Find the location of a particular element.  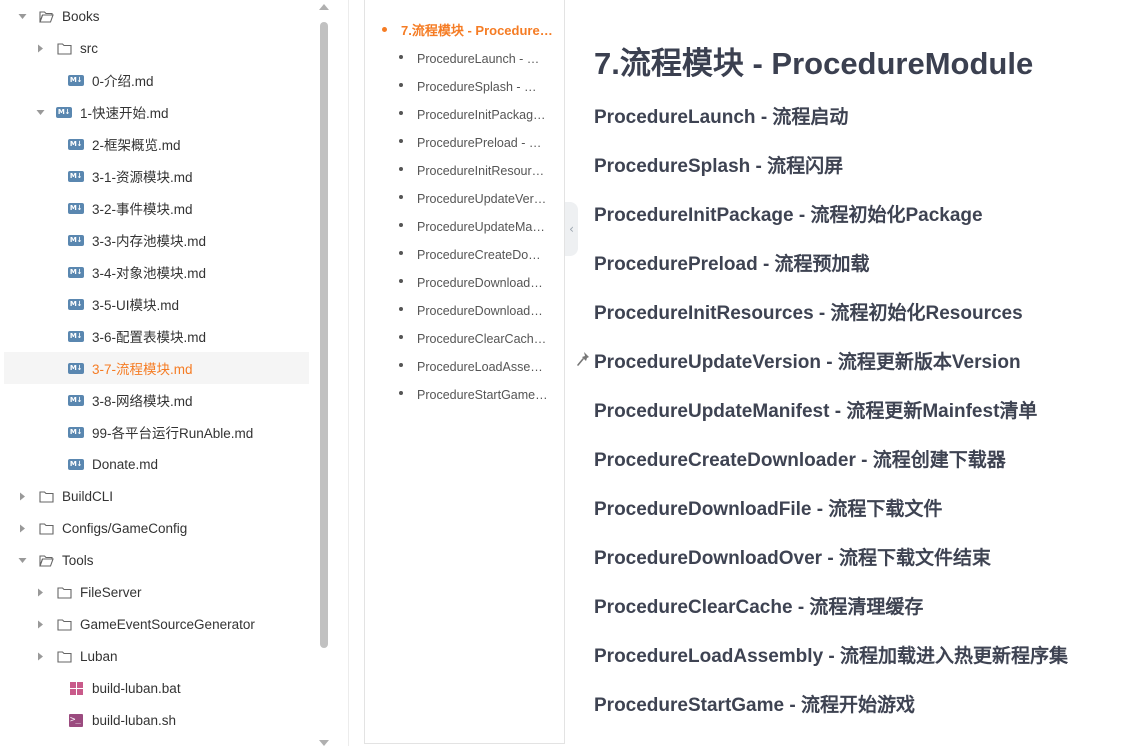

outline-item: ProcedureDownloadFile - 流程下载文件 is located at coordinates (474, 281).